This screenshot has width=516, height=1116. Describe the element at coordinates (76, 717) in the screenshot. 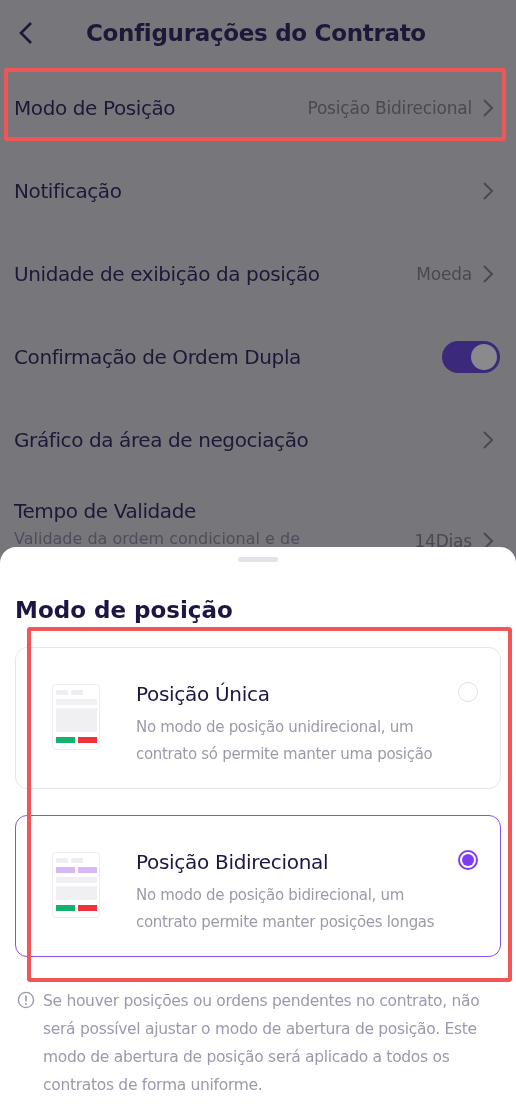

I see `single-position-icon` at that location.